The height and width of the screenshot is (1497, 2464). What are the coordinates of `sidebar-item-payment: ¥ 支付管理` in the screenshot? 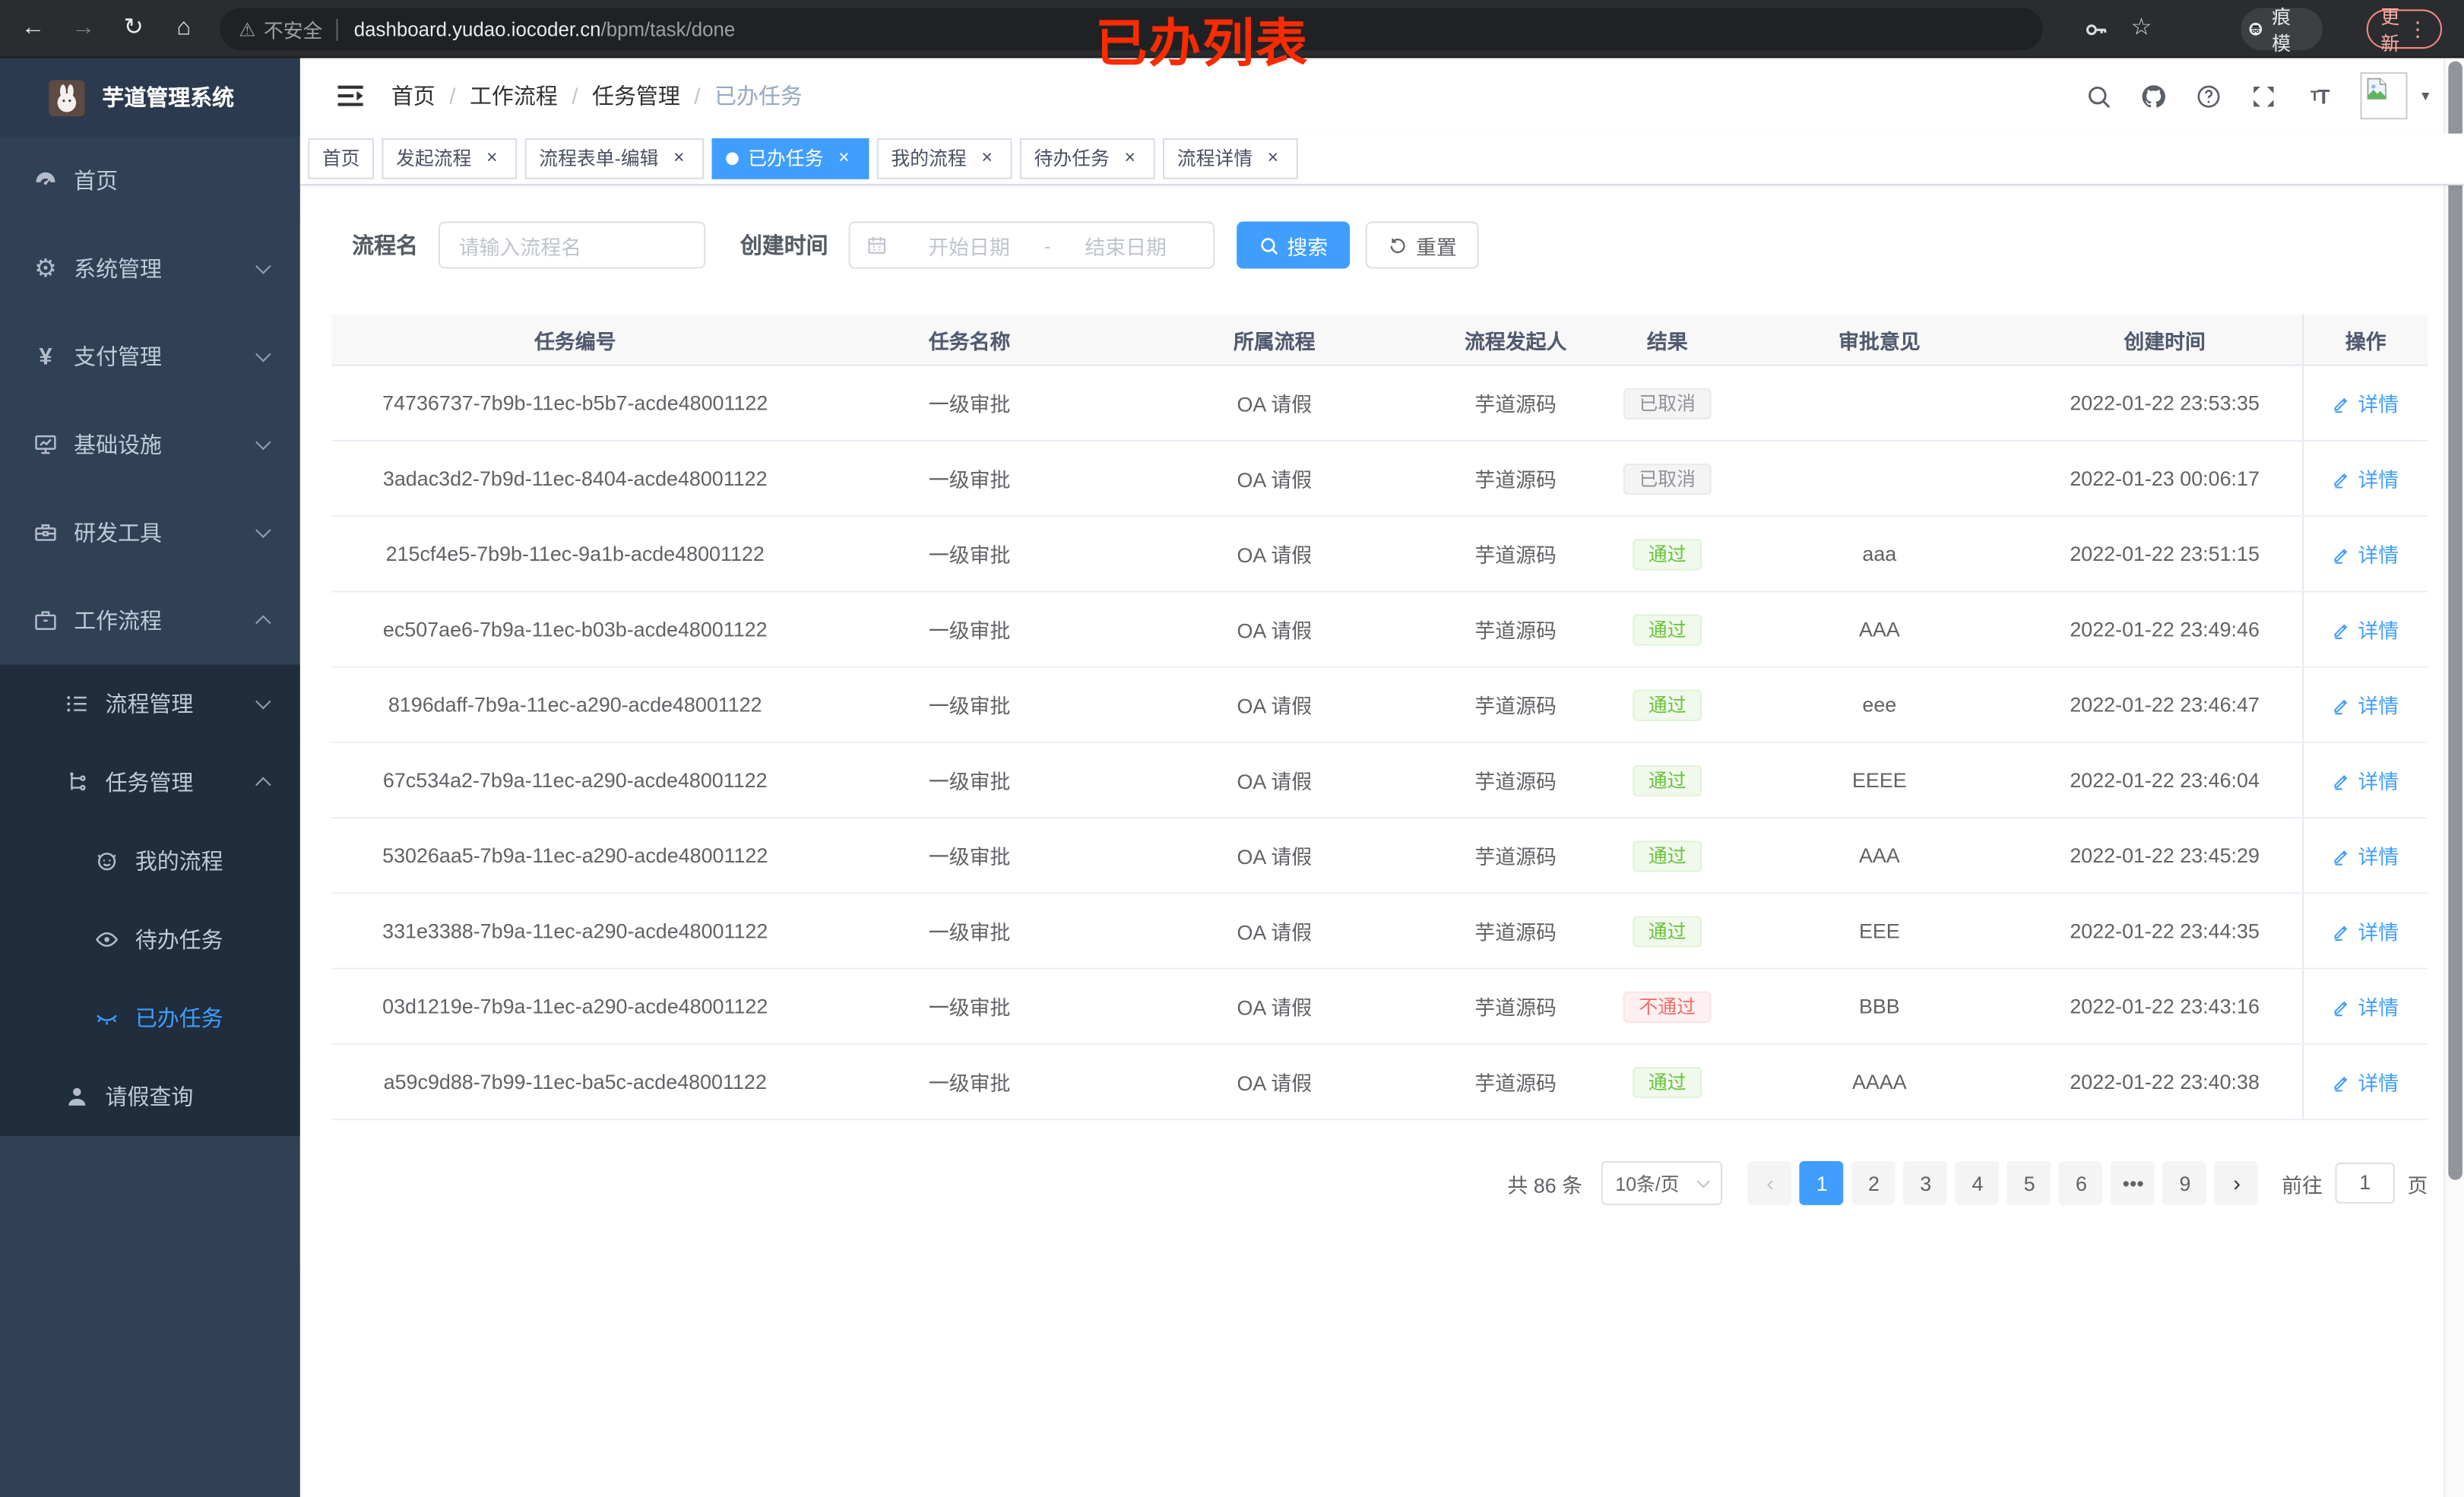 It's located at (150, 356).